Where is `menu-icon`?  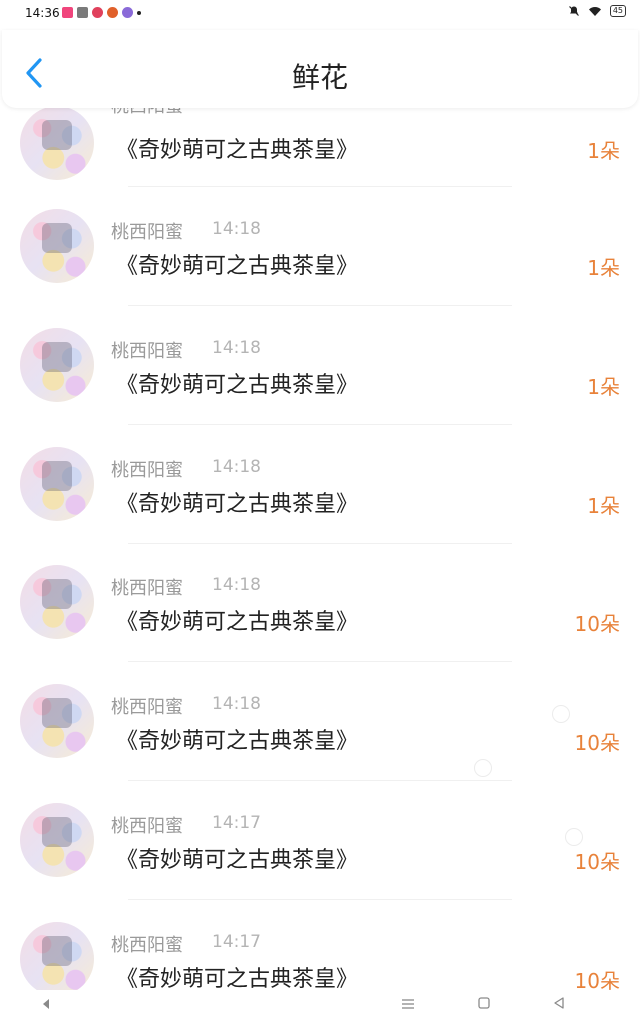 menu-icon is located at coordinates (408, 1004).